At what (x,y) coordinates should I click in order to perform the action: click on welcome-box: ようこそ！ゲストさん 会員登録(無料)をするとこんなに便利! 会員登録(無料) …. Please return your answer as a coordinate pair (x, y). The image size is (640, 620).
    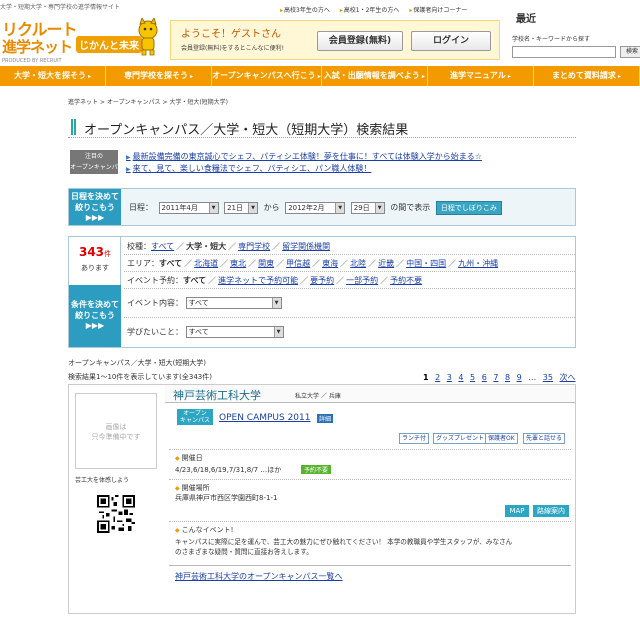
    Looking at the image, I should click on (335, 40).